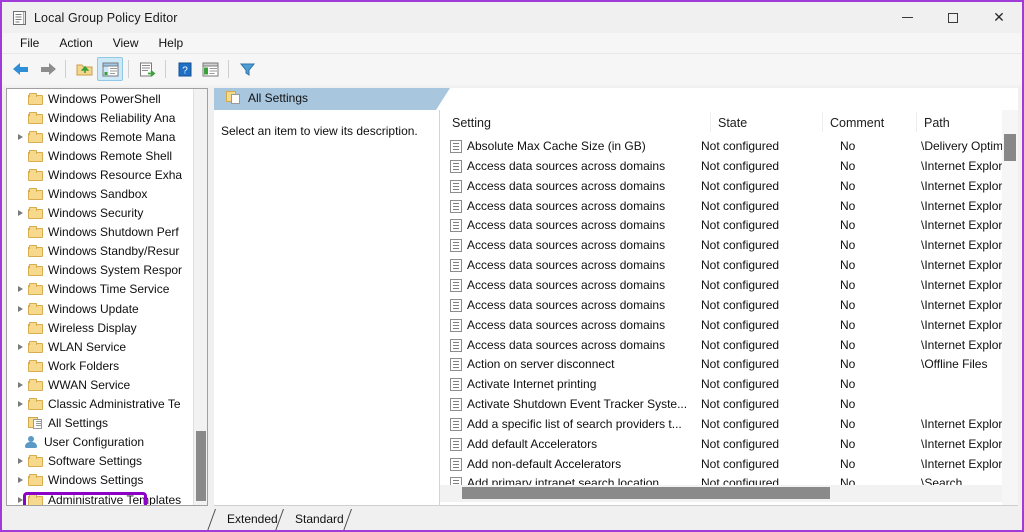  Describe the element at coordinates (471, 123) in the screenshot. I see `column-header-setting: Setting` at that location.